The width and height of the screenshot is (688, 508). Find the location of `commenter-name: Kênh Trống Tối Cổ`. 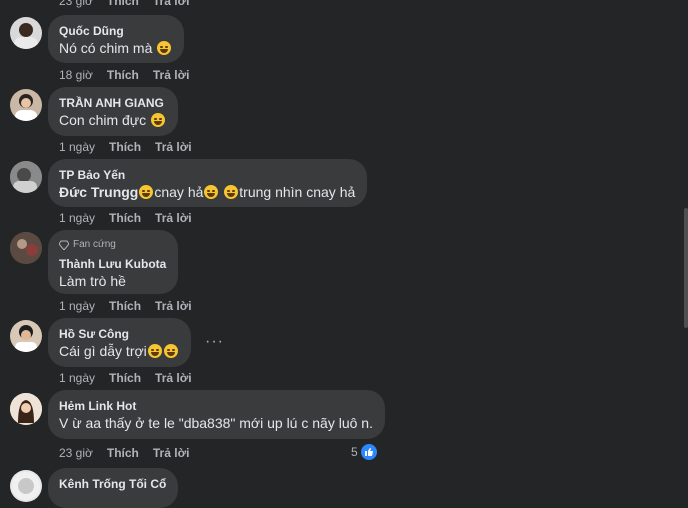

commenter-name: Kênh Trống Tối Cổ is located at coordinates (112, 484).